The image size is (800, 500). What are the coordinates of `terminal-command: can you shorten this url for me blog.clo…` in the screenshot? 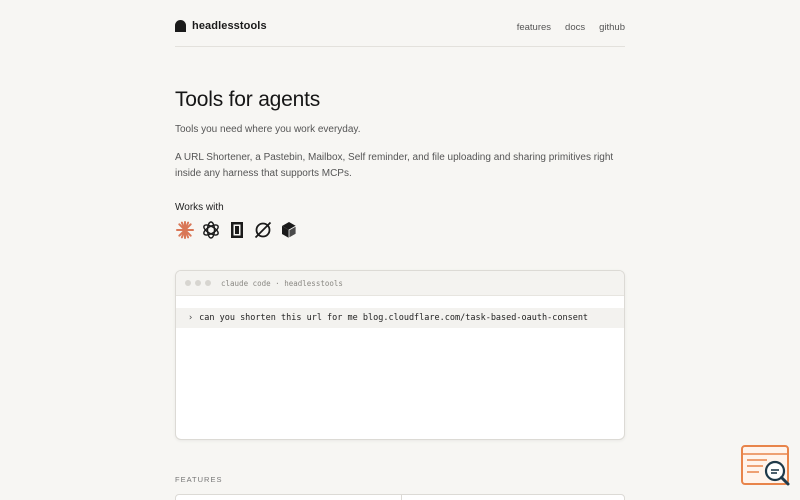 It's located at (394, 318).